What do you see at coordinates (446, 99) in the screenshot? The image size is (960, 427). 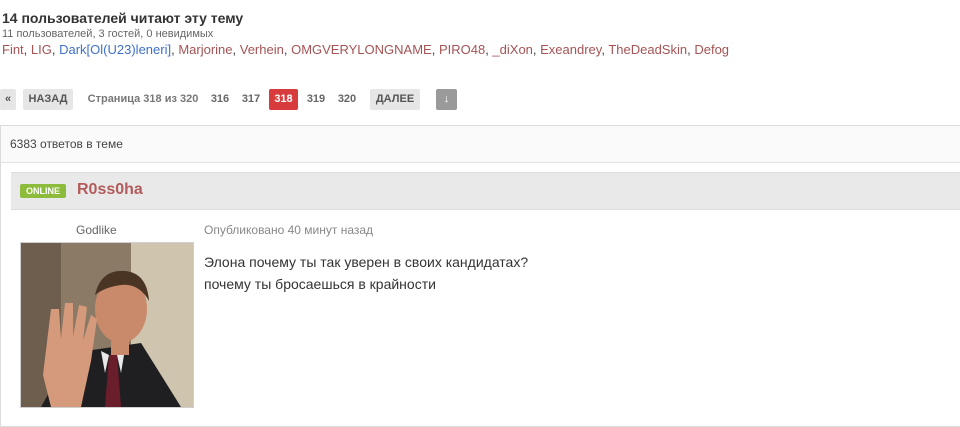 I see `arrow-down-icon: ↓` at bounding box center [446, 99].